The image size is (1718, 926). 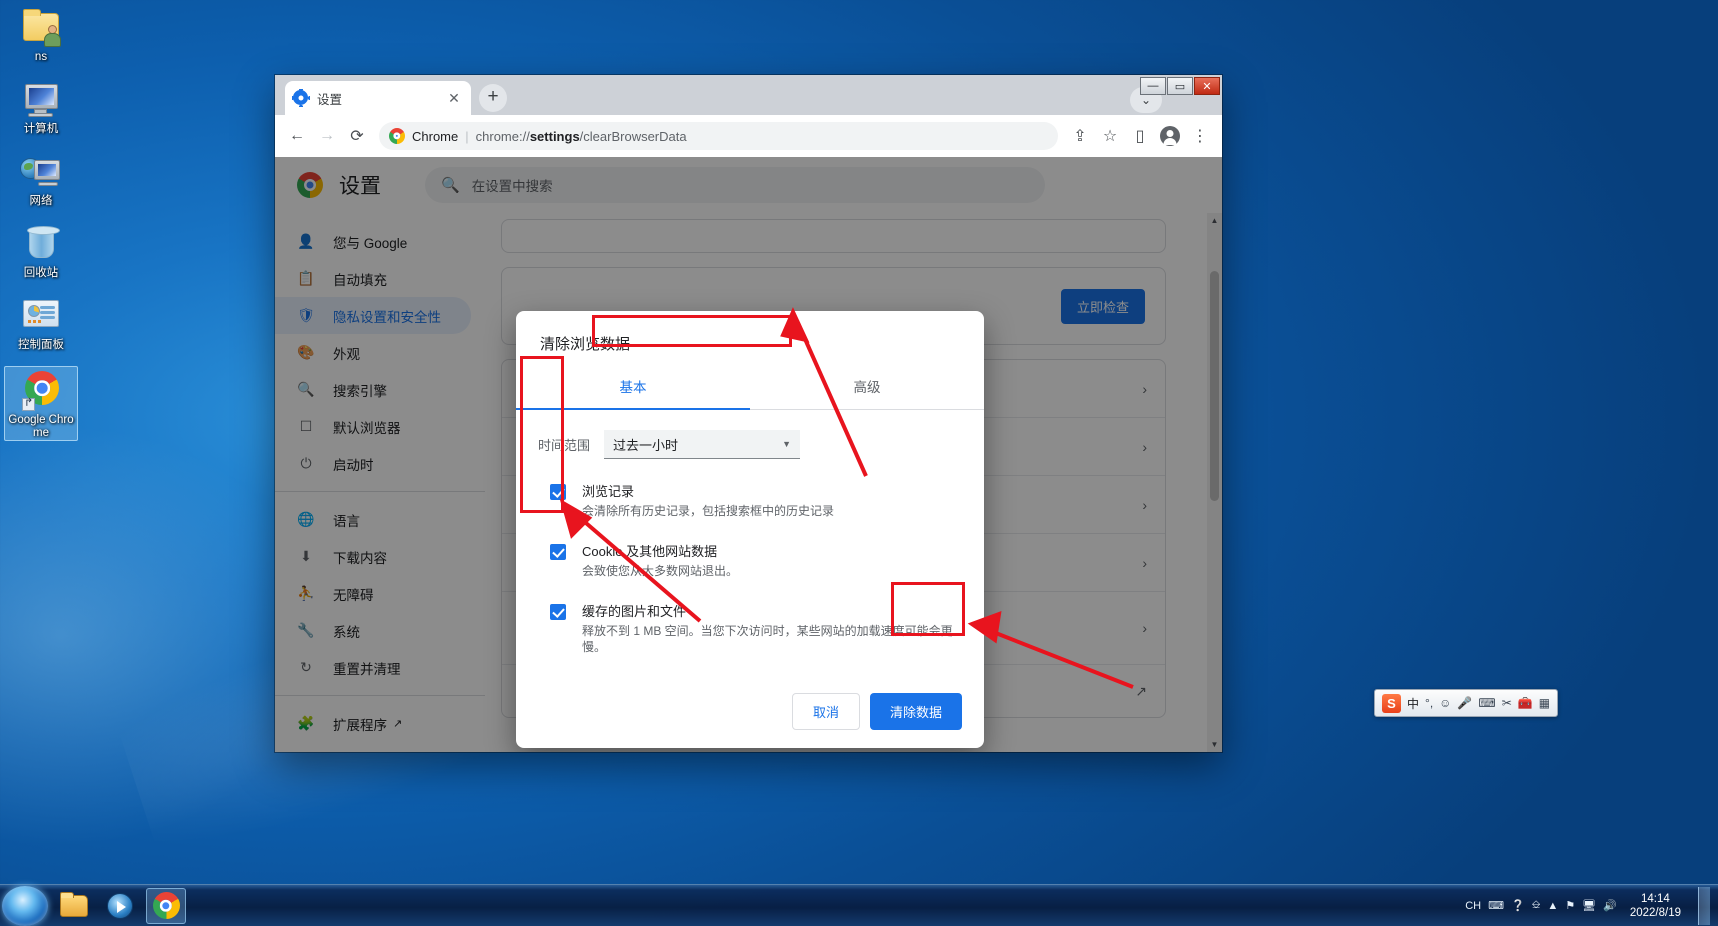 I want to click on recycle-bin-icon, so click(x=41, y=243).